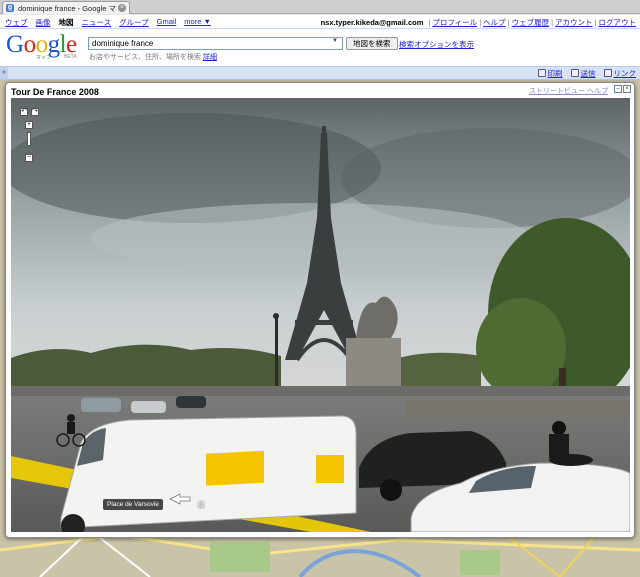  What do you see at coordinates (215, 43) in the screenshot?
I see `search-input` at bounding box center [215, 43].